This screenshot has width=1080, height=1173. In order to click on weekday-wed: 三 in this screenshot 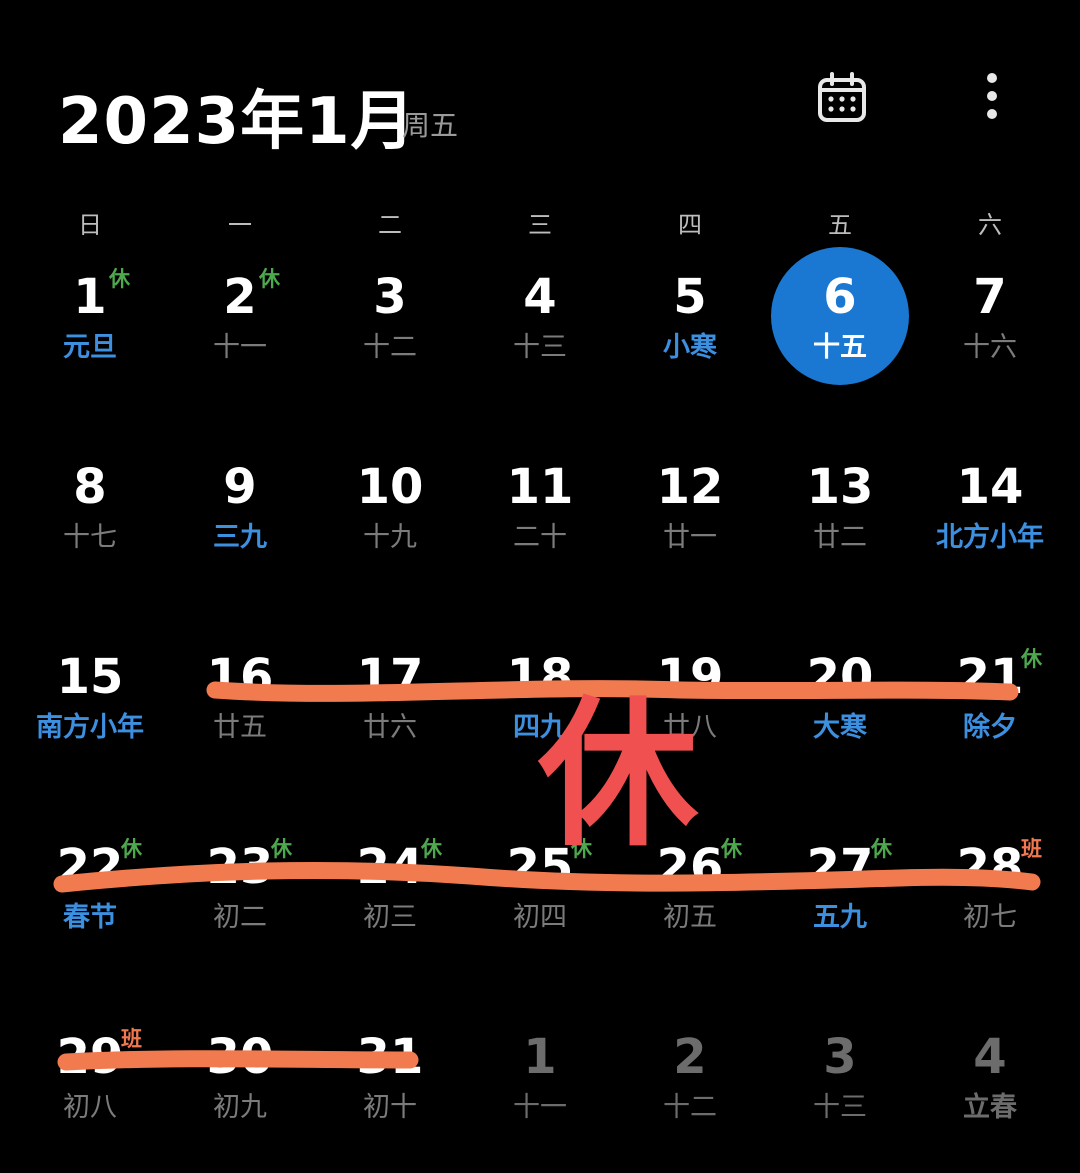, I will do `click(540, 225)`.